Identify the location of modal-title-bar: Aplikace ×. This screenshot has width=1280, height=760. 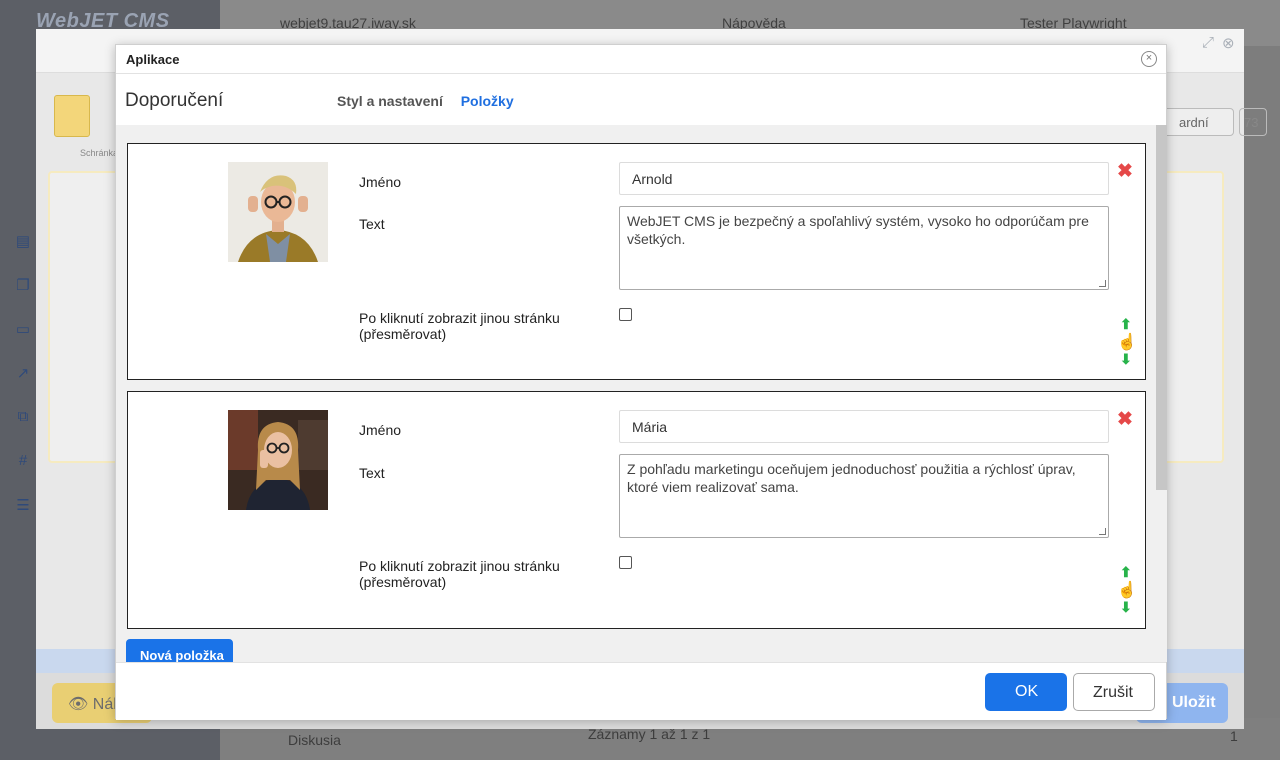
(641, 59).